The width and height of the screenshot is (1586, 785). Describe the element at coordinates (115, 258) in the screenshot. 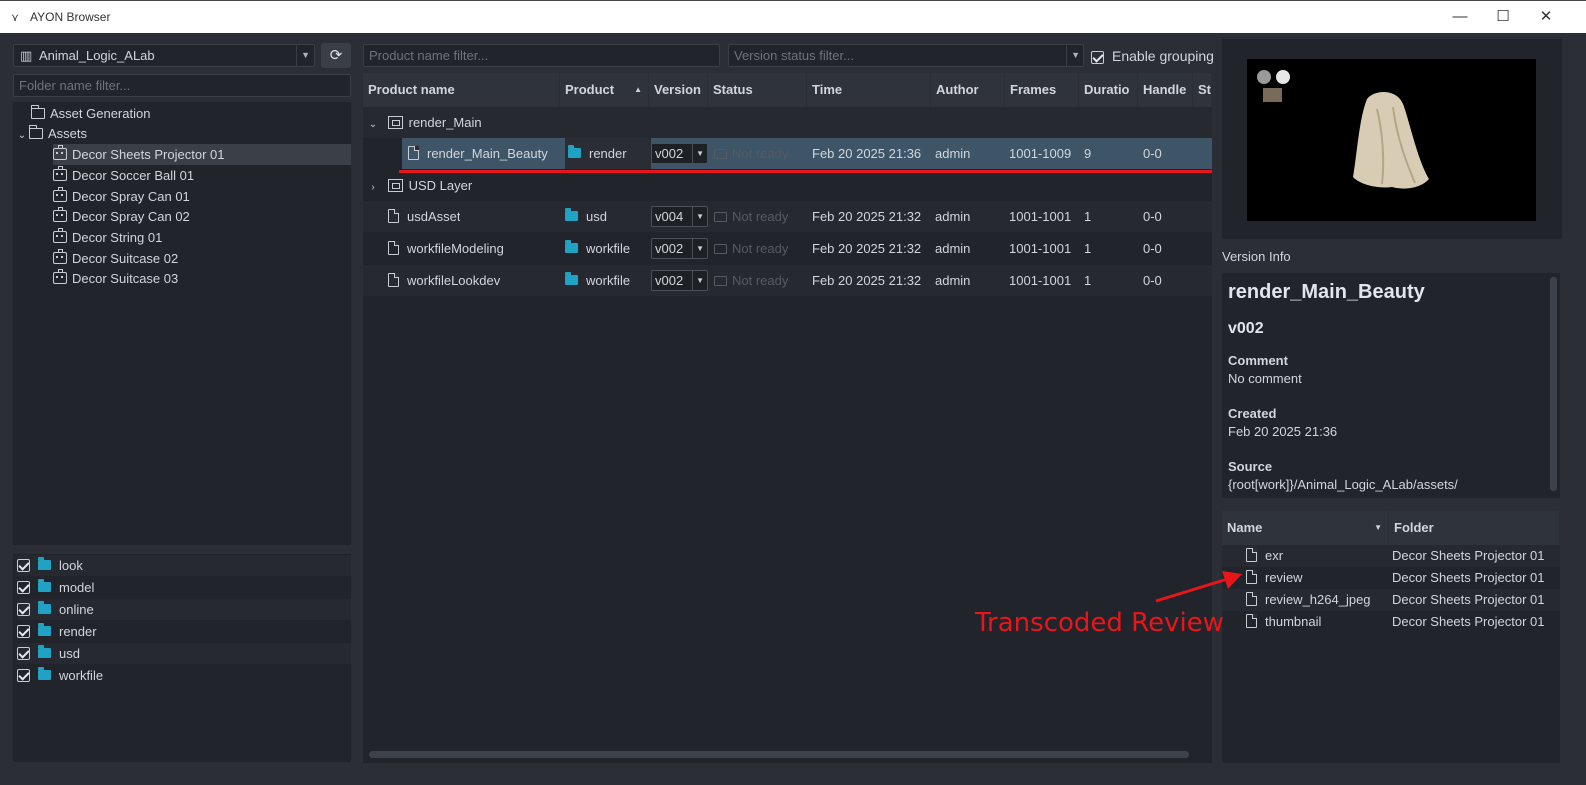

I see `asset-item: Decor Suitcase 02` at that location.